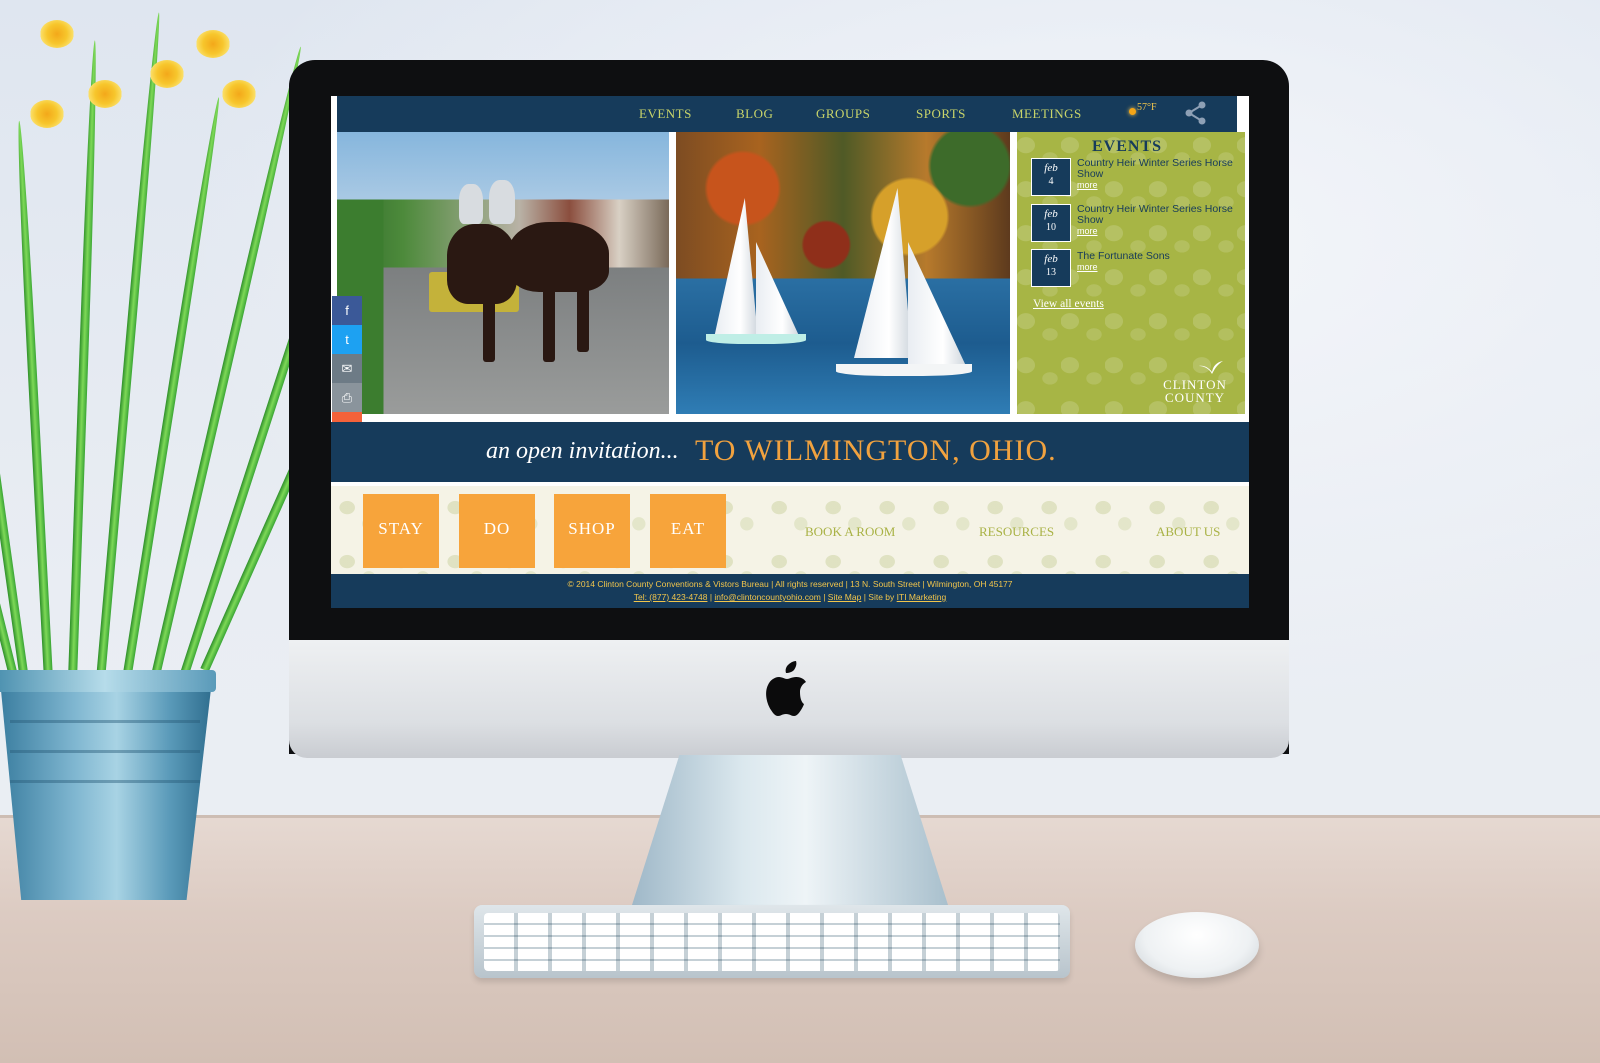 The image size is (1600, 1063). What do you see at coordinates (503, 273) in the screenshot?
I see `horse-wagon-street-photo` at bounding box center [503, 273].